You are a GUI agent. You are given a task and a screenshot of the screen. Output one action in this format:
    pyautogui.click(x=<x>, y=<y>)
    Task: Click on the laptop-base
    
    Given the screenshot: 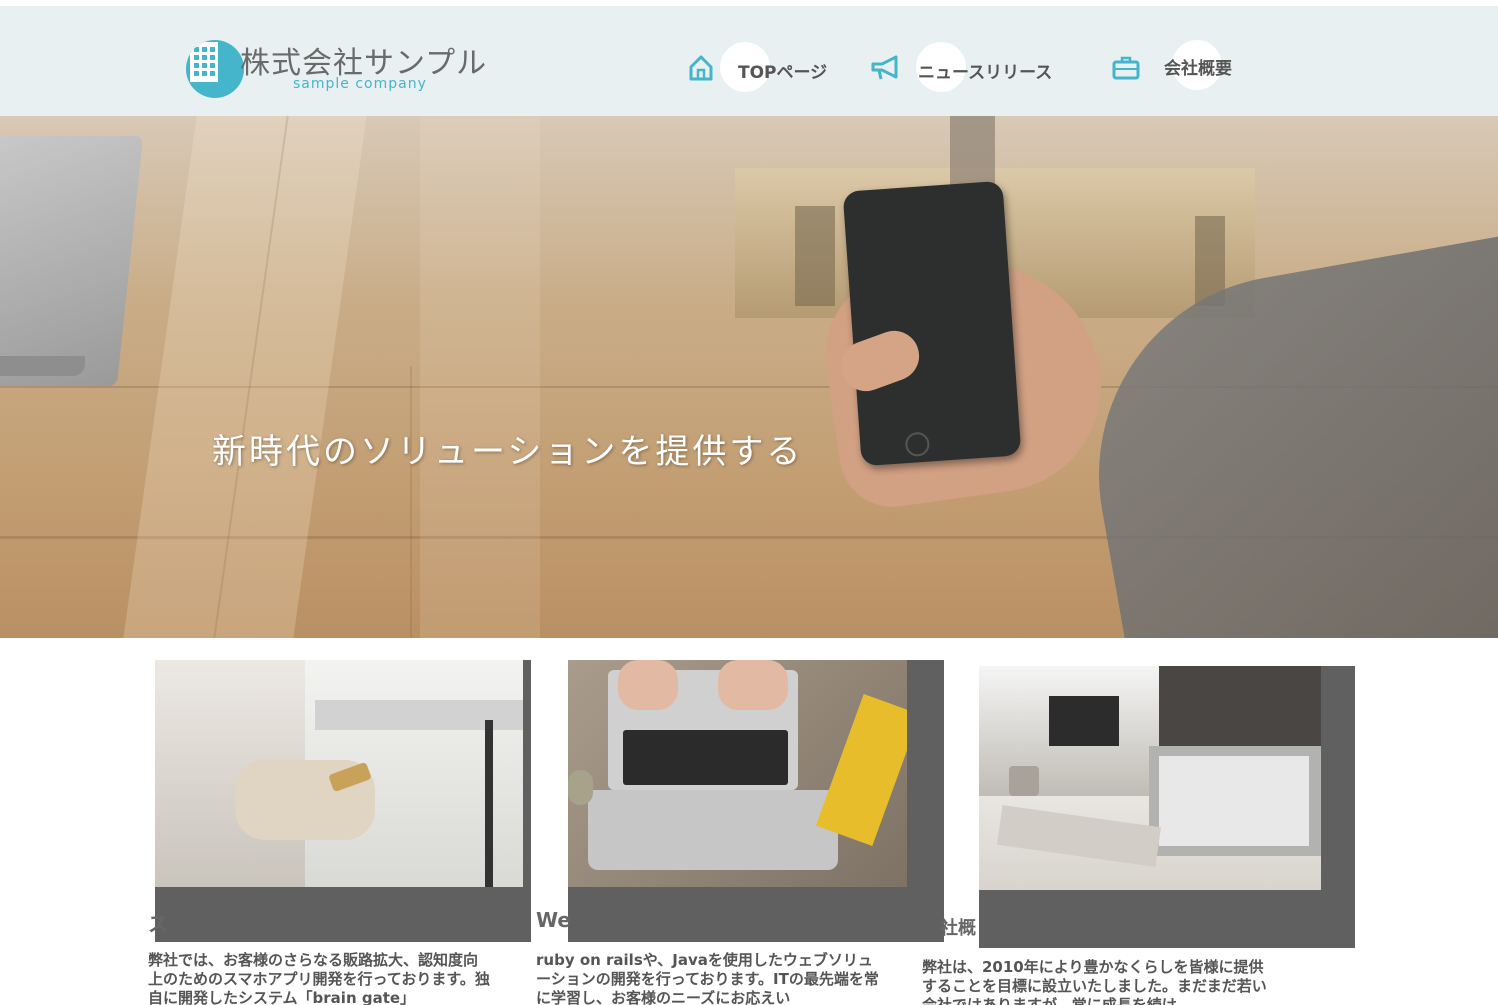 What is the action you would take?
    pyautogui.click(x=42, y=366)
    